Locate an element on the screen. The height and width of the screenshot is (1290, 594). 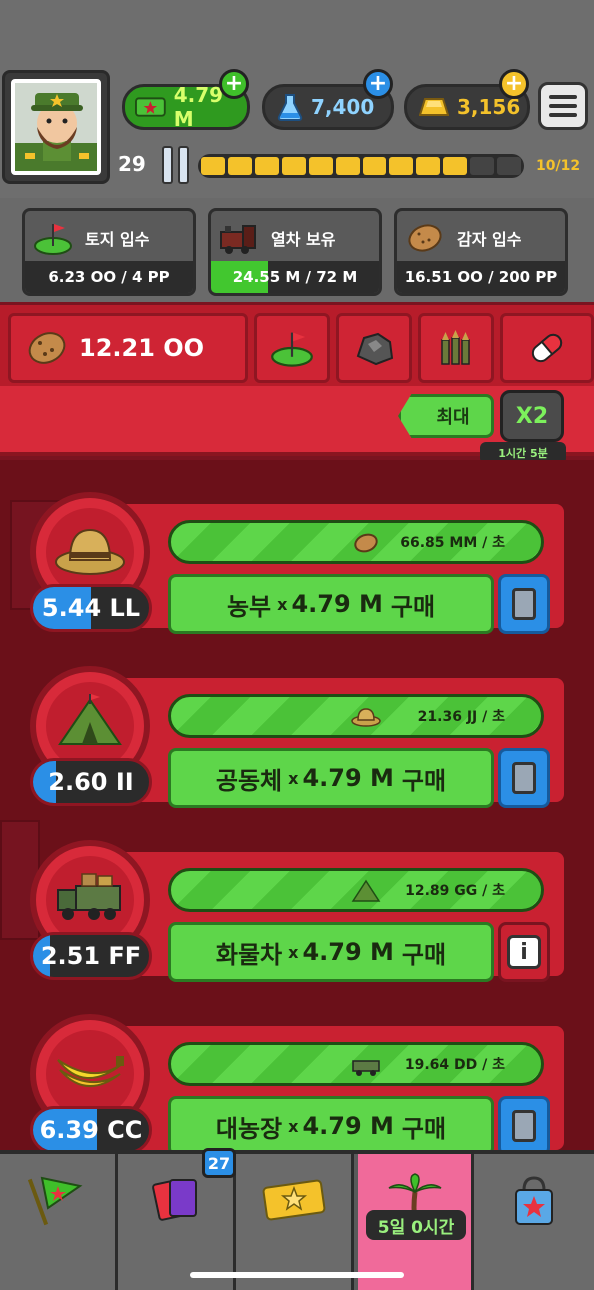
producer-level: 2.51 FF is located at coordinates (91, 956).